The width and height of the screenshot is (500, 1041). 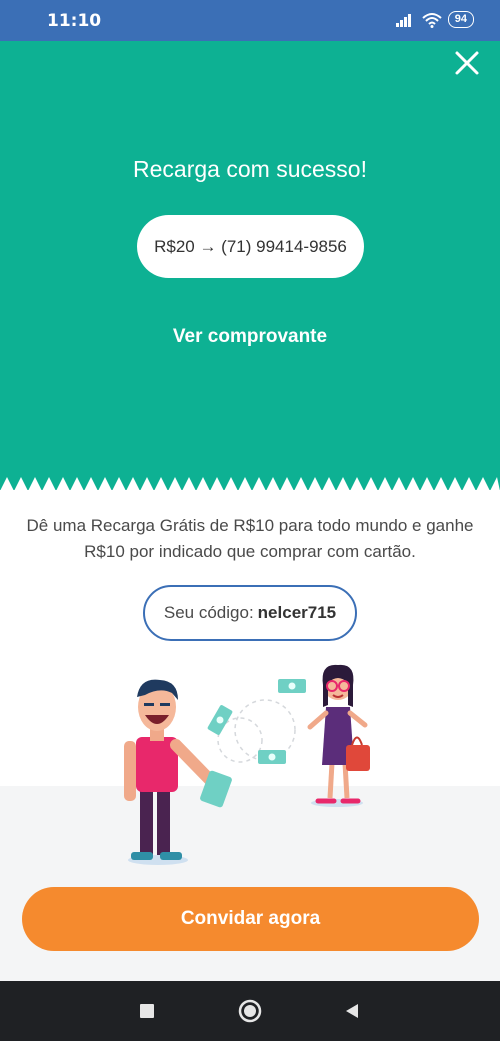 I want to click on back-icon, so click(x=352, y=1011).